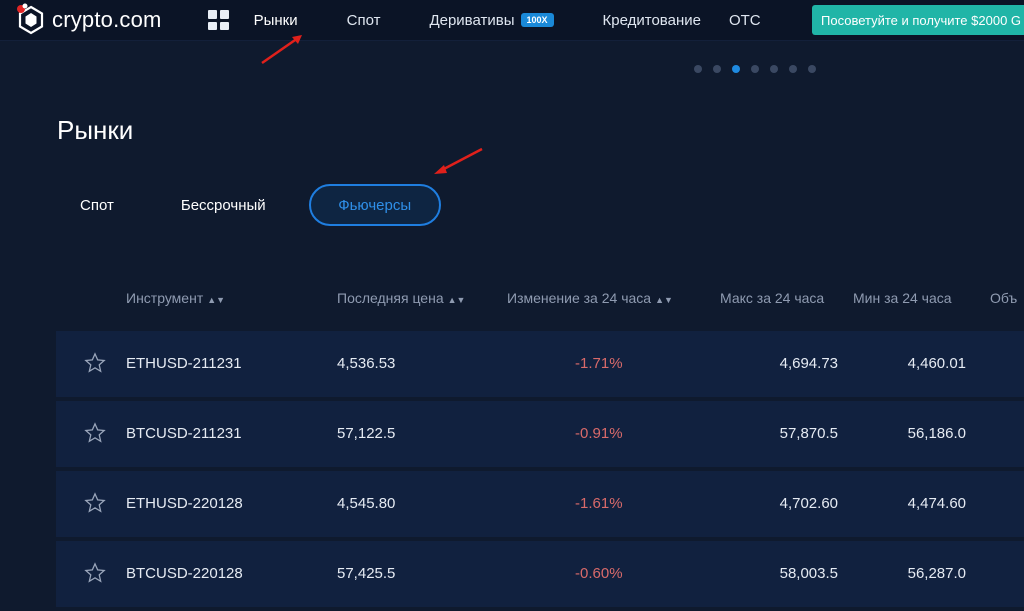  I want to click on change-24h: -1.61%, so click(599, 503).